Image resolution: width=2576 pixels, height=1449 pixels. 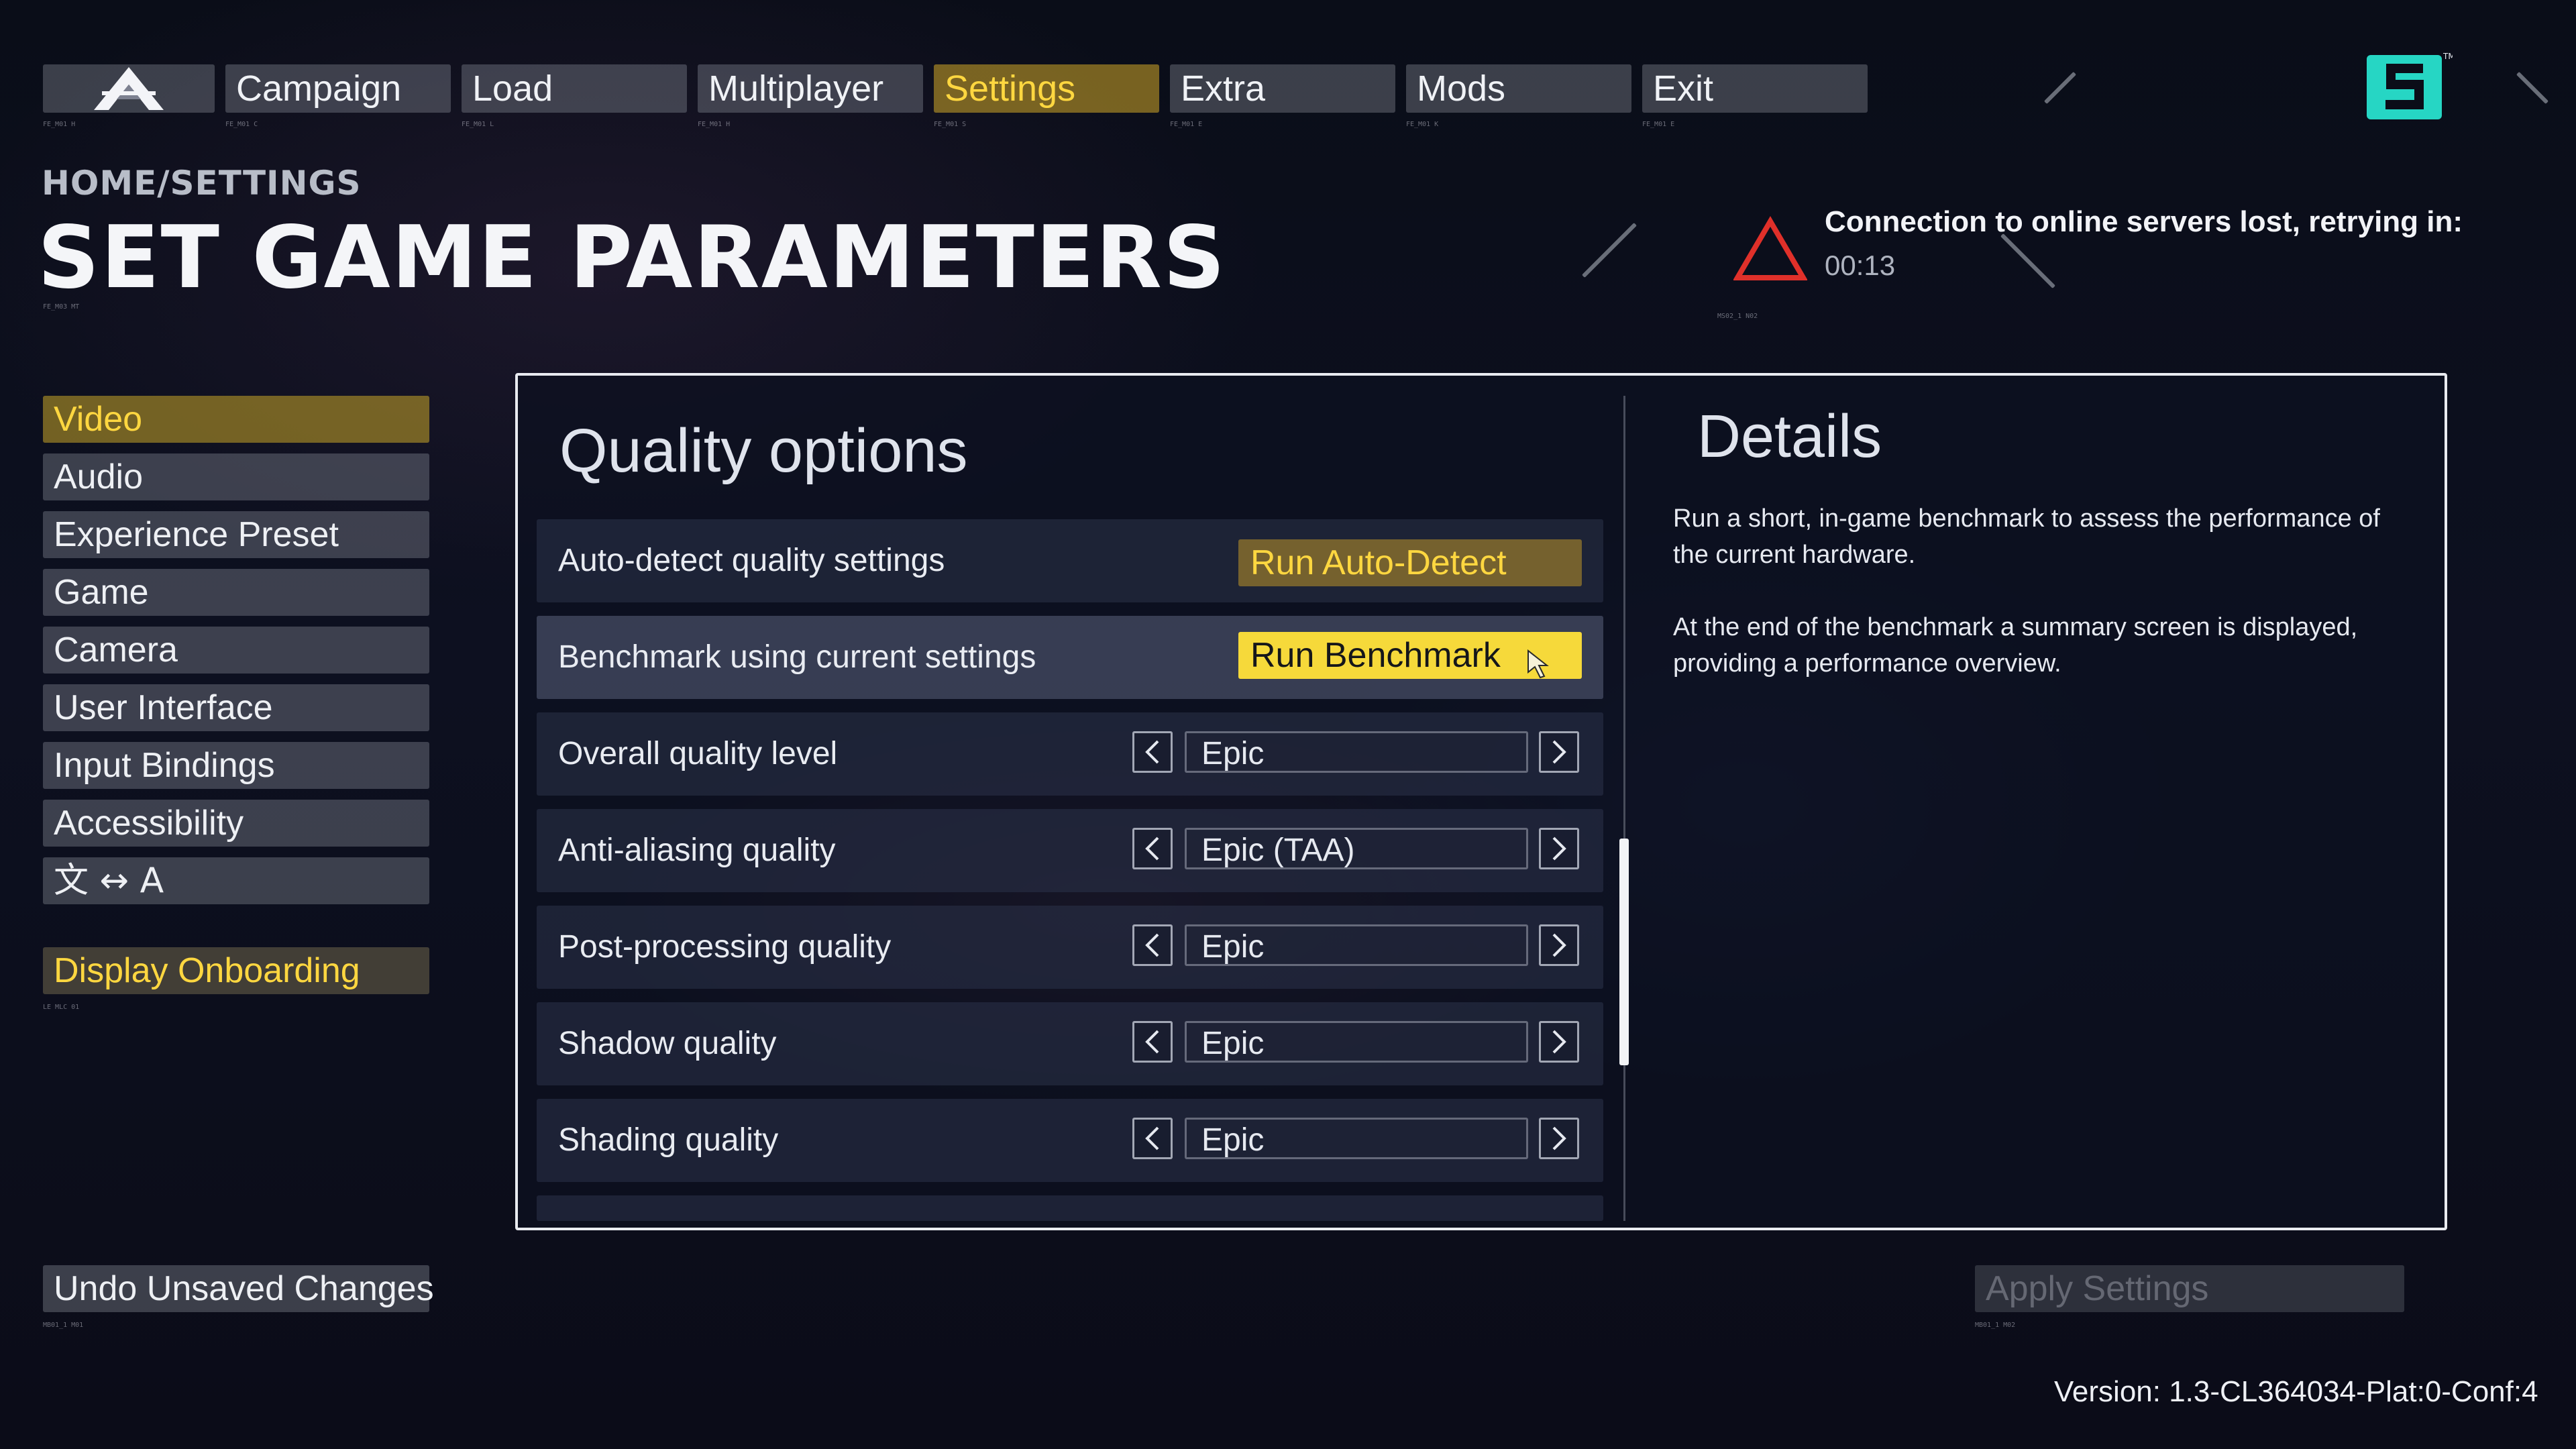 I want to click on version-label: Version: 1.3-CL364034-Plat:0-Conf:4, so click(x=2296, y=1391).